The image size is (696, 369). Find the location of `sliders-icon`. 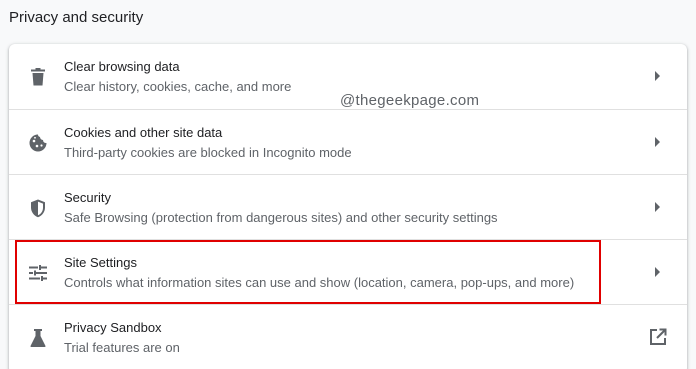

sliders-icon is located at coordinates (38, 273).